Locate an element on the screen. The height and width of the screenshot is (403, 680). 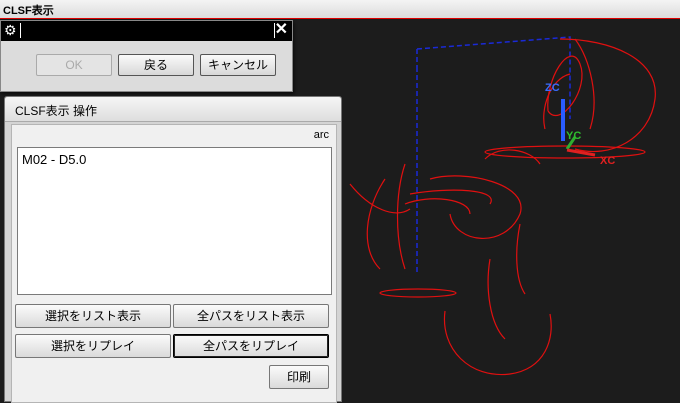
mode-label: arc is located at coordinates (321, 135).